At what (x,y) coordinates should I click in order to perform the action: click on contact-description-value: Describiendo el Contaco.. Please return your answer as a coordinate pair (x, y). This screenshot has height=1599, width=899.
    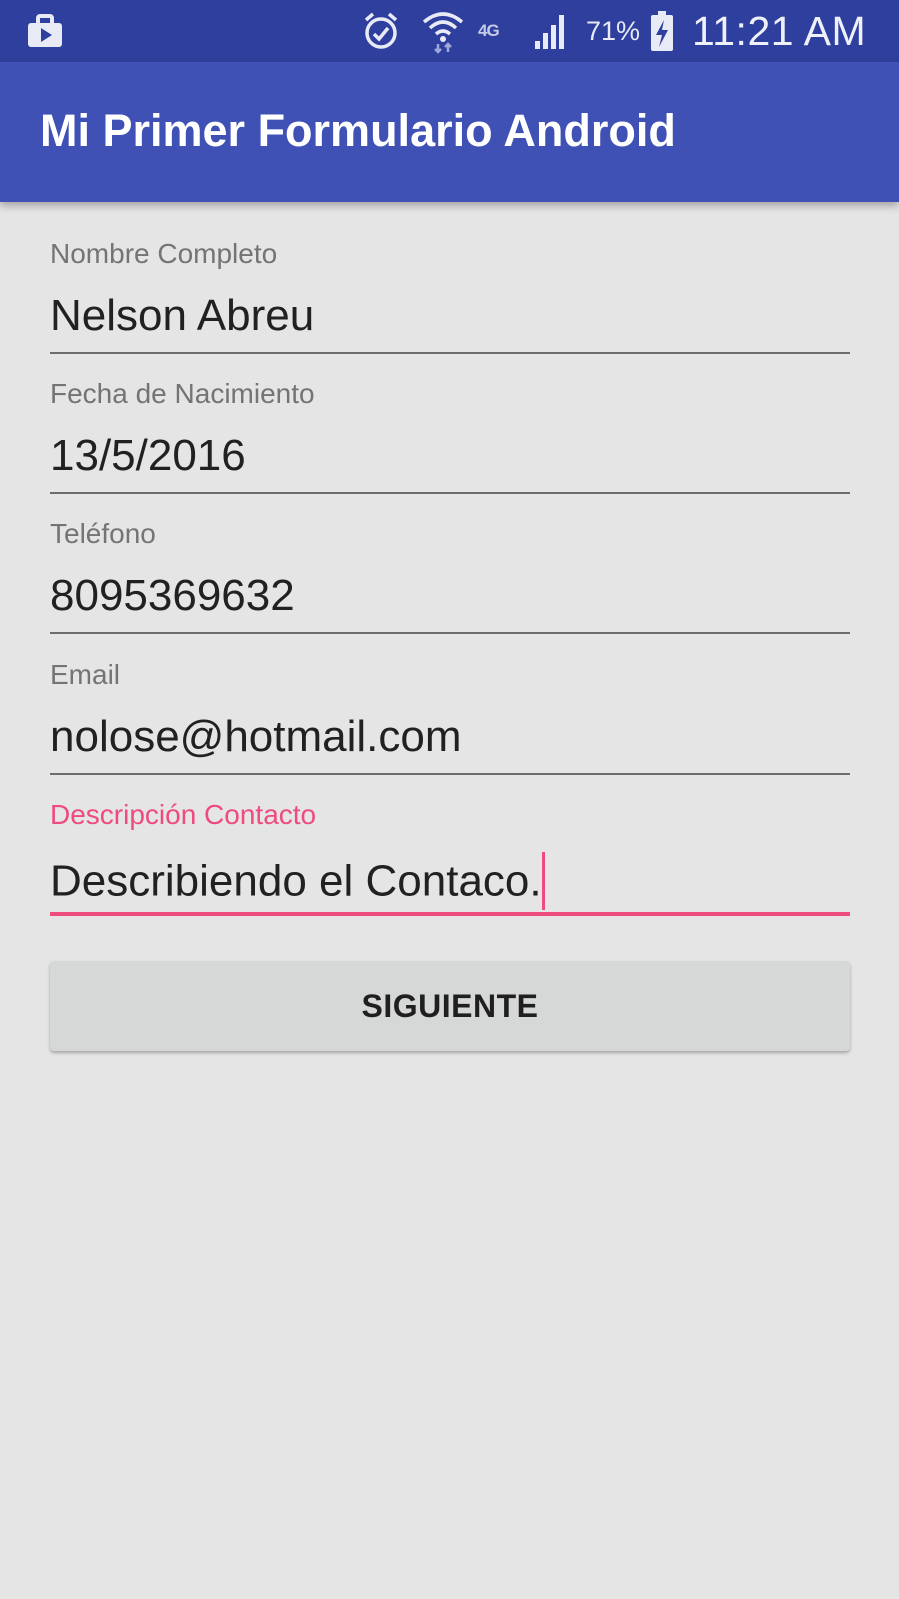
    Looking at the image, I should click on (296, 881).